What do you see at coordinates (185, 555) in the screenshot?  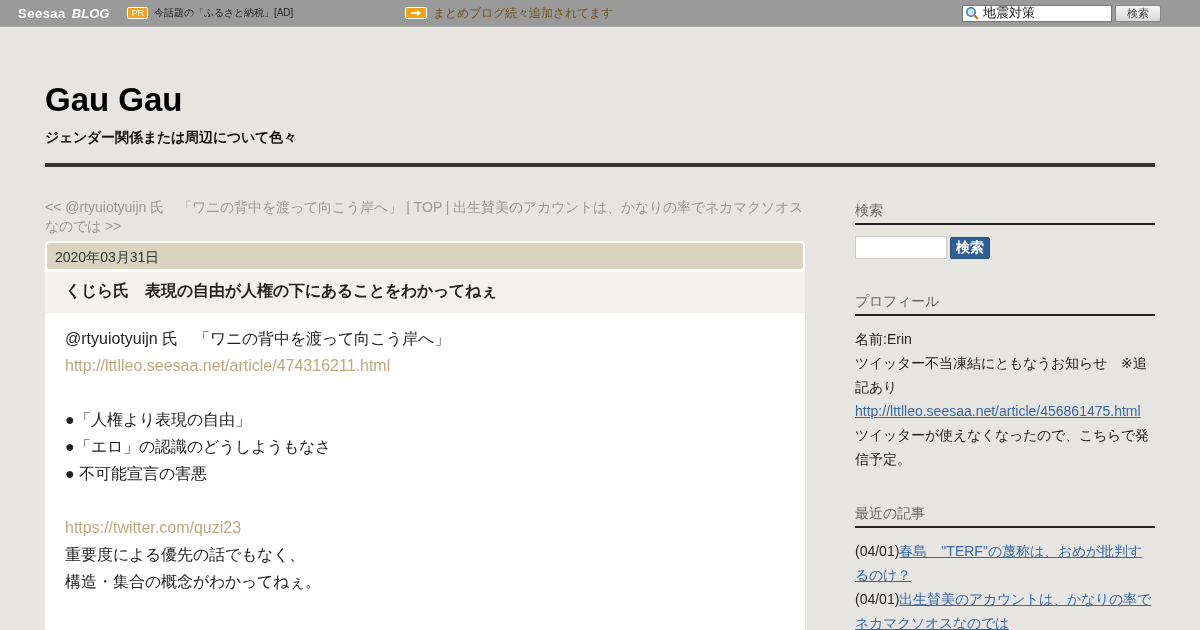 I see `body-text: 重要度による優先の話でもなく、` at bounding box center [185, 555].